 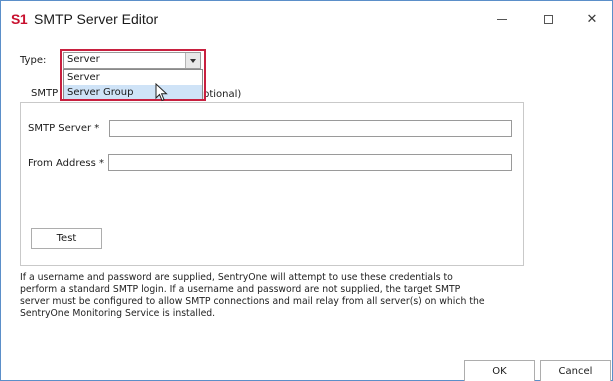 What do you see at coordinates (222, 94) in the screenshot?
I see `tab-authentication: ptional)` at bounding box center [222, 94].